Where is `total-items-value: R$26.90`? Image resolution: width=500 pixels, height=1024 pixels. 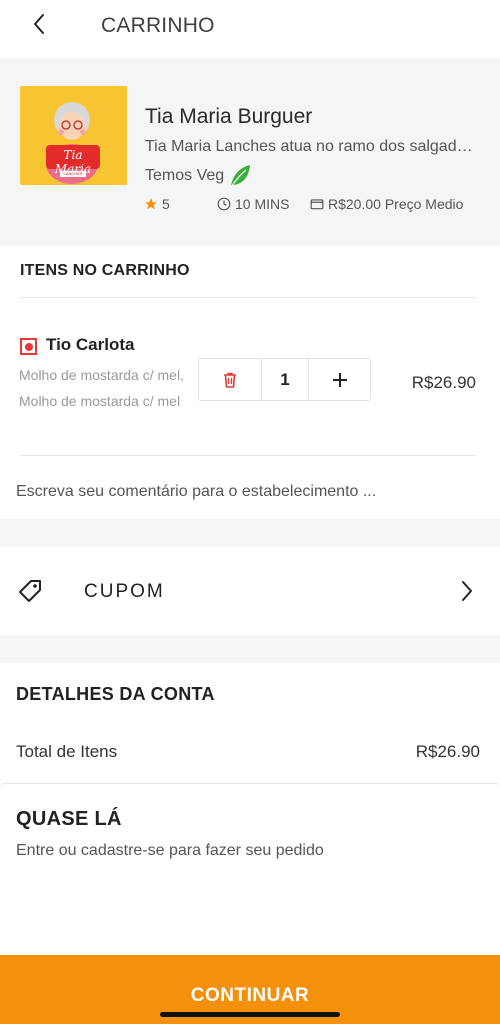
total-items-value: R$26.90 is located at coordinates (447, 751).